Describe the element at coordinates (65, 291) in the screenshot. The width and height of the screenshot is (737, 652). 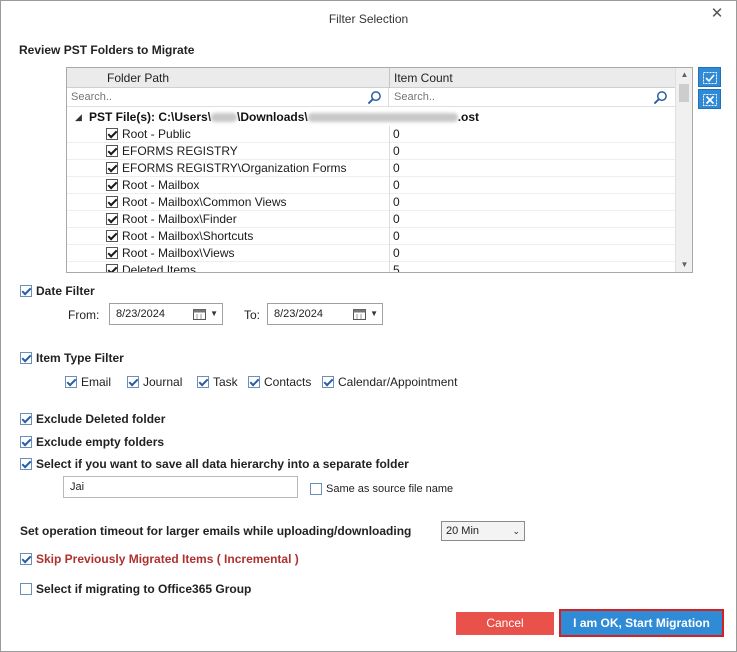
I see `date-filter-label: Date Filter` at that location.